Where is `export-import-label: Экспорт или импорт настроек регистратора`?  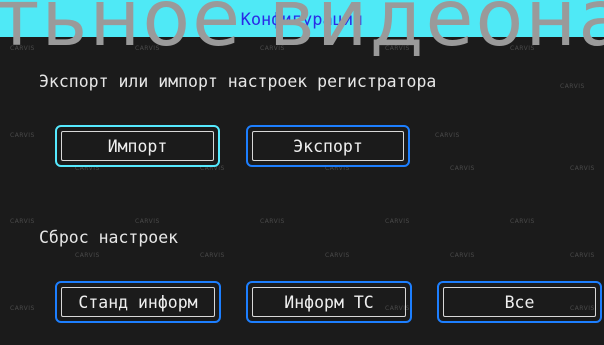
export-import-label: Экспорт или импорт настроек регистратора is located at coordinates (238, 81).